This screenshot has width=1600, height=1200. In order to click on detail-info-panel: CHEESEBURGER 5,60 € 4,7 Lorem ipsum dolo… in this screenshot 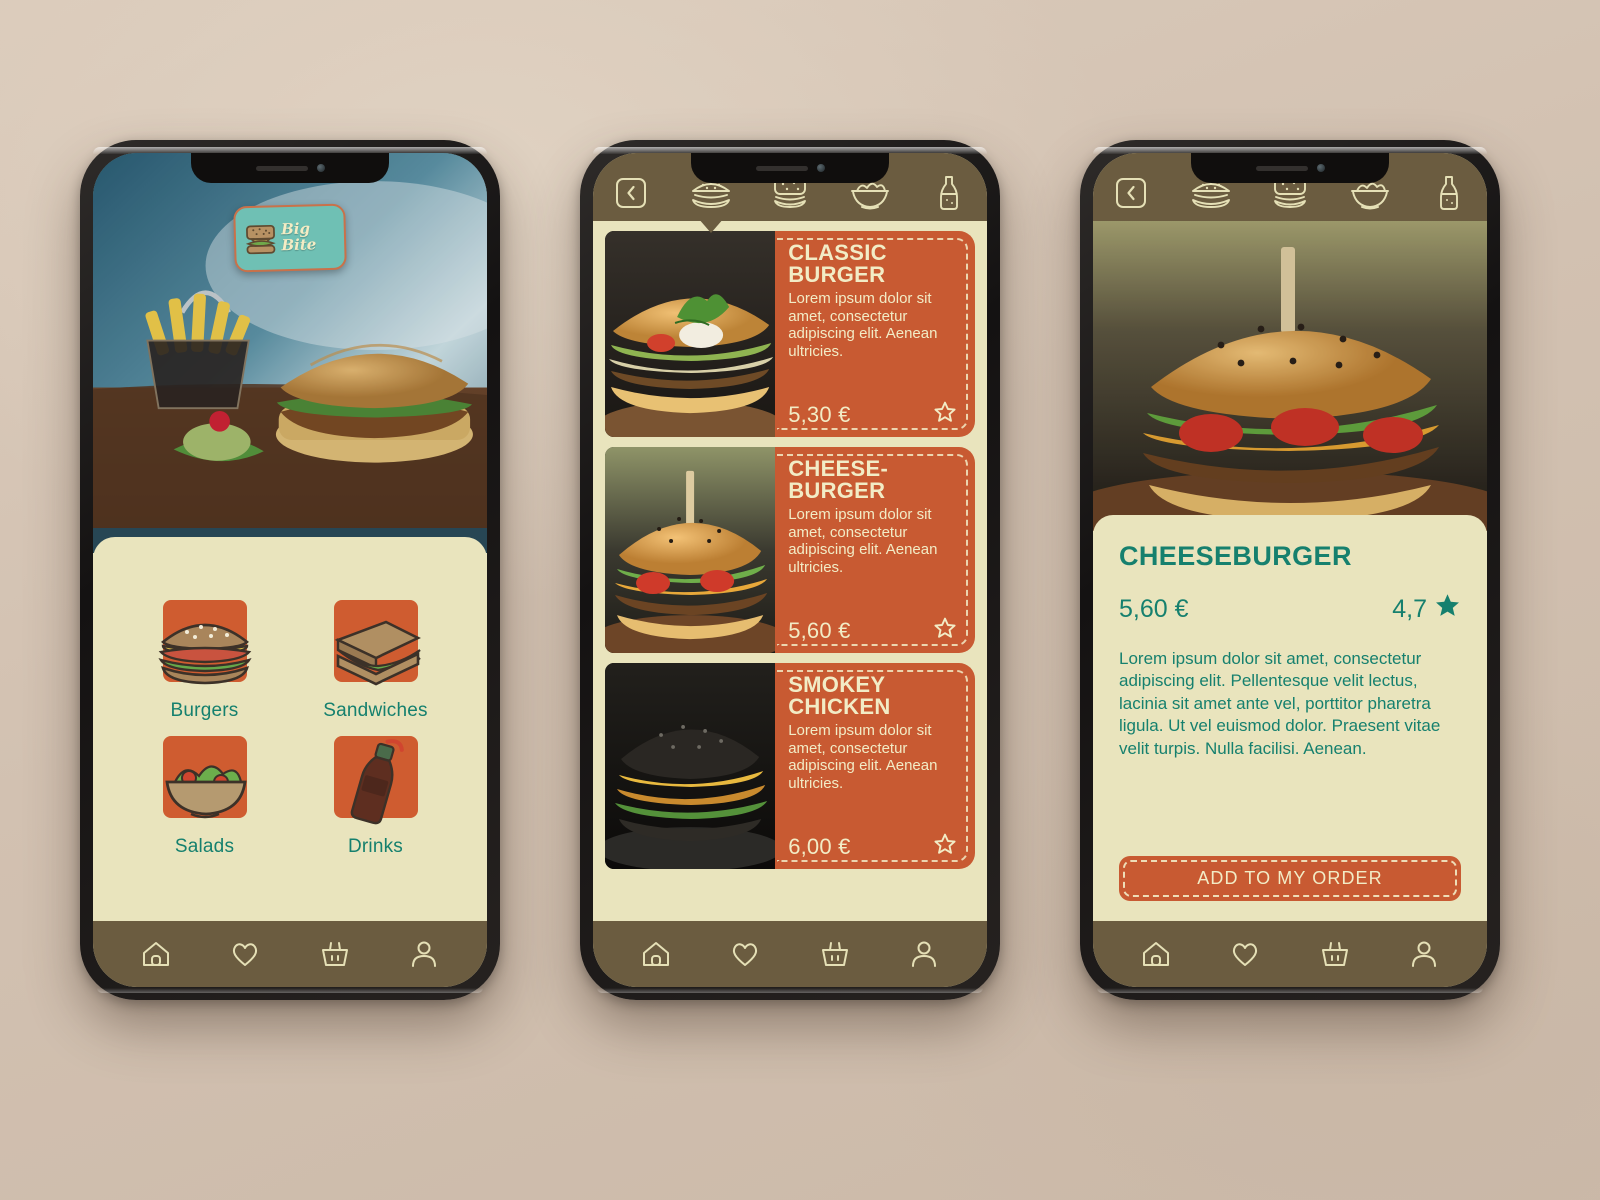, I will do `click(1290, 718)`.